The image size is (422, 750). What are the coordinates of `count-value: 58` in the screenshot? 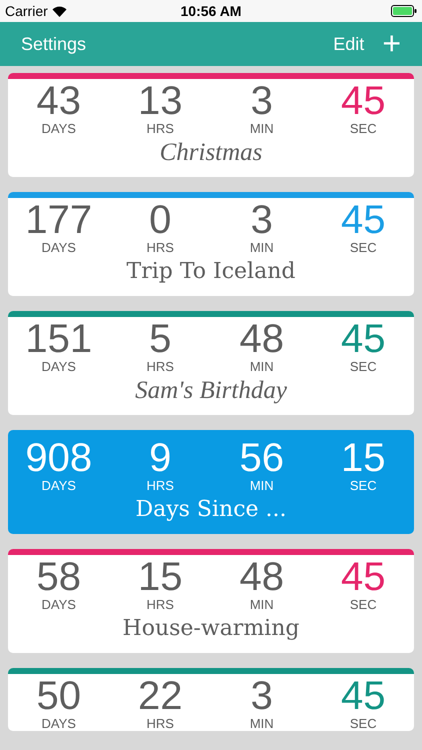 It's located at (58, 577).